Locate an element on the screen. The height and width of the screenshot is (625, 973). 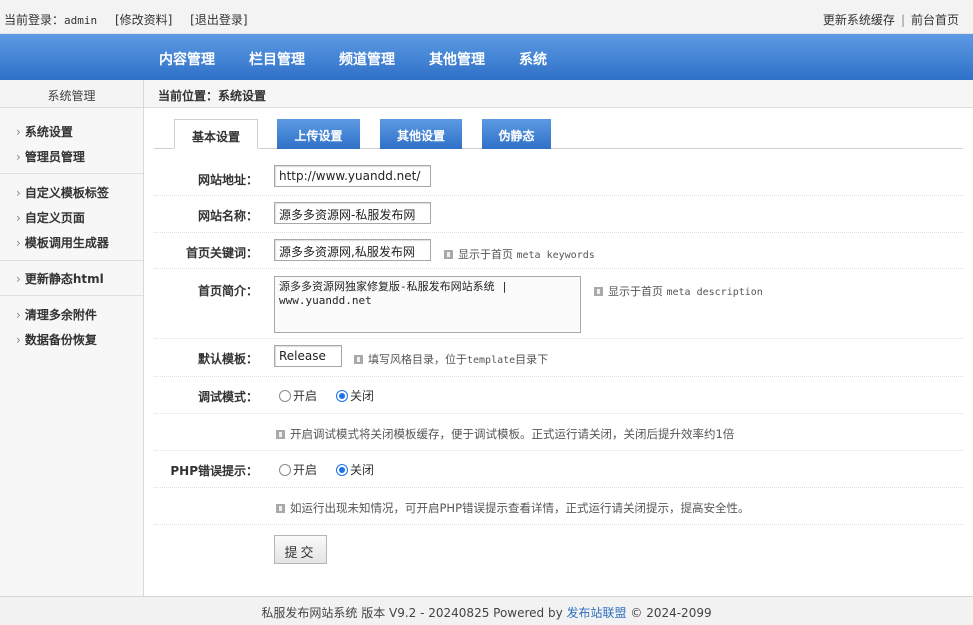
tab-other-settings: 其他设置 is located at coordinates (421, 134).